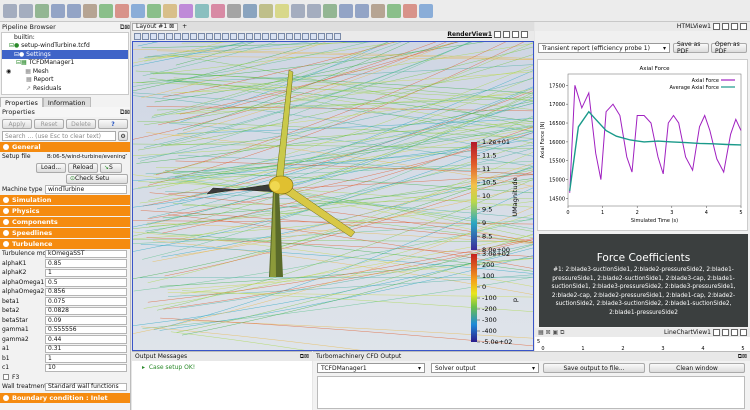  I want to click on param-input: 0.44, so click(86, 339).